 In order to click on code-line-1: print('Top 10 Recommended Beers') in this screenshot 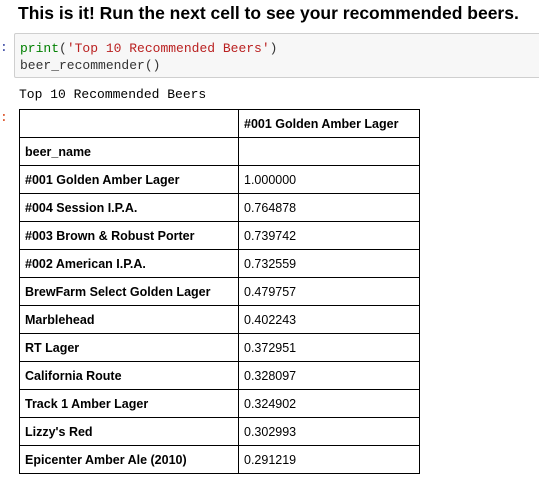, I will do `click(279, 48)`.